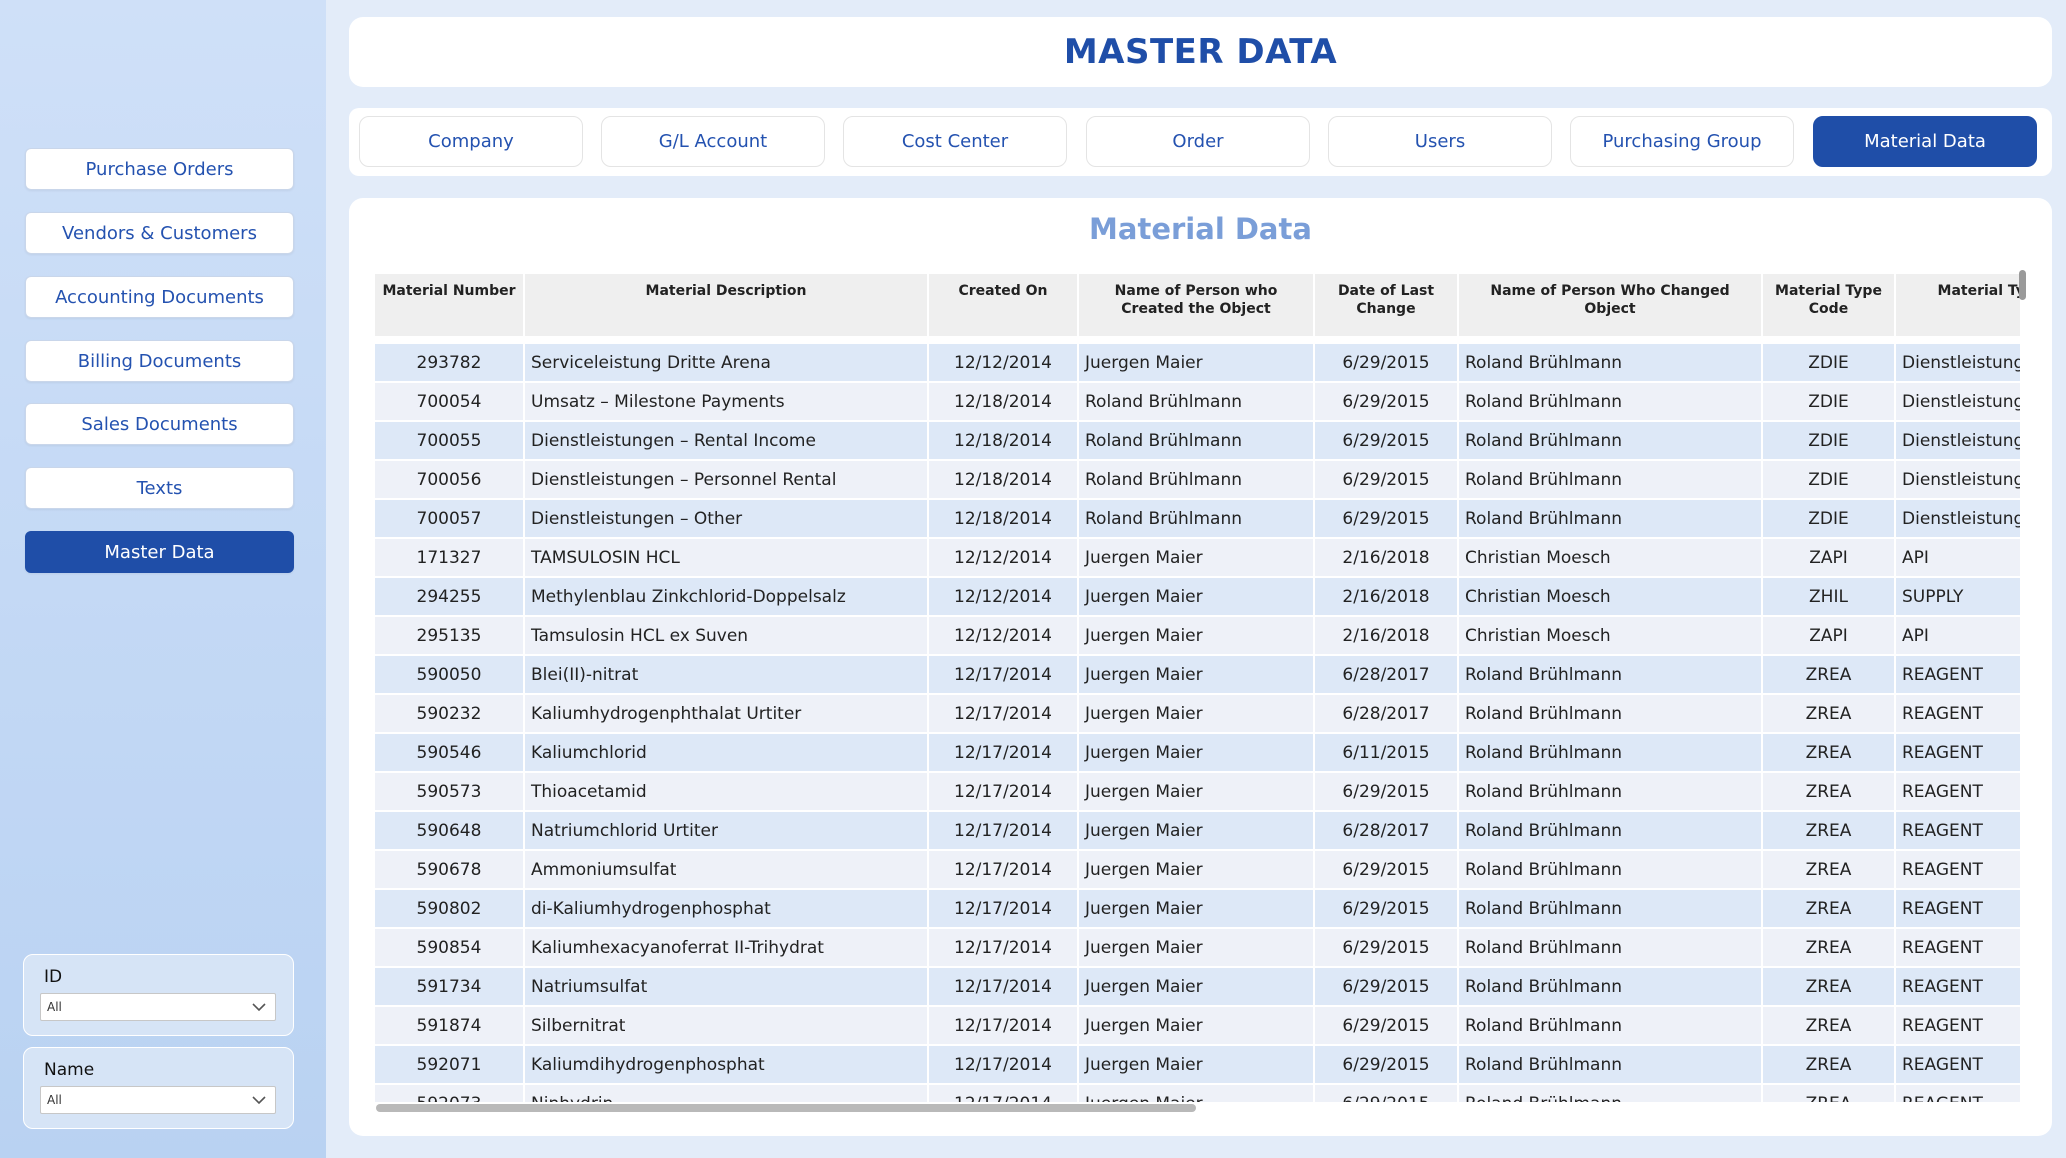 Image resolution: width=2066 pixels, height=1158 pixels. What do you see at coordinates (449, 305) in the screenshot?
I see `column-header: Material Number` at bounding box center [449, 305].